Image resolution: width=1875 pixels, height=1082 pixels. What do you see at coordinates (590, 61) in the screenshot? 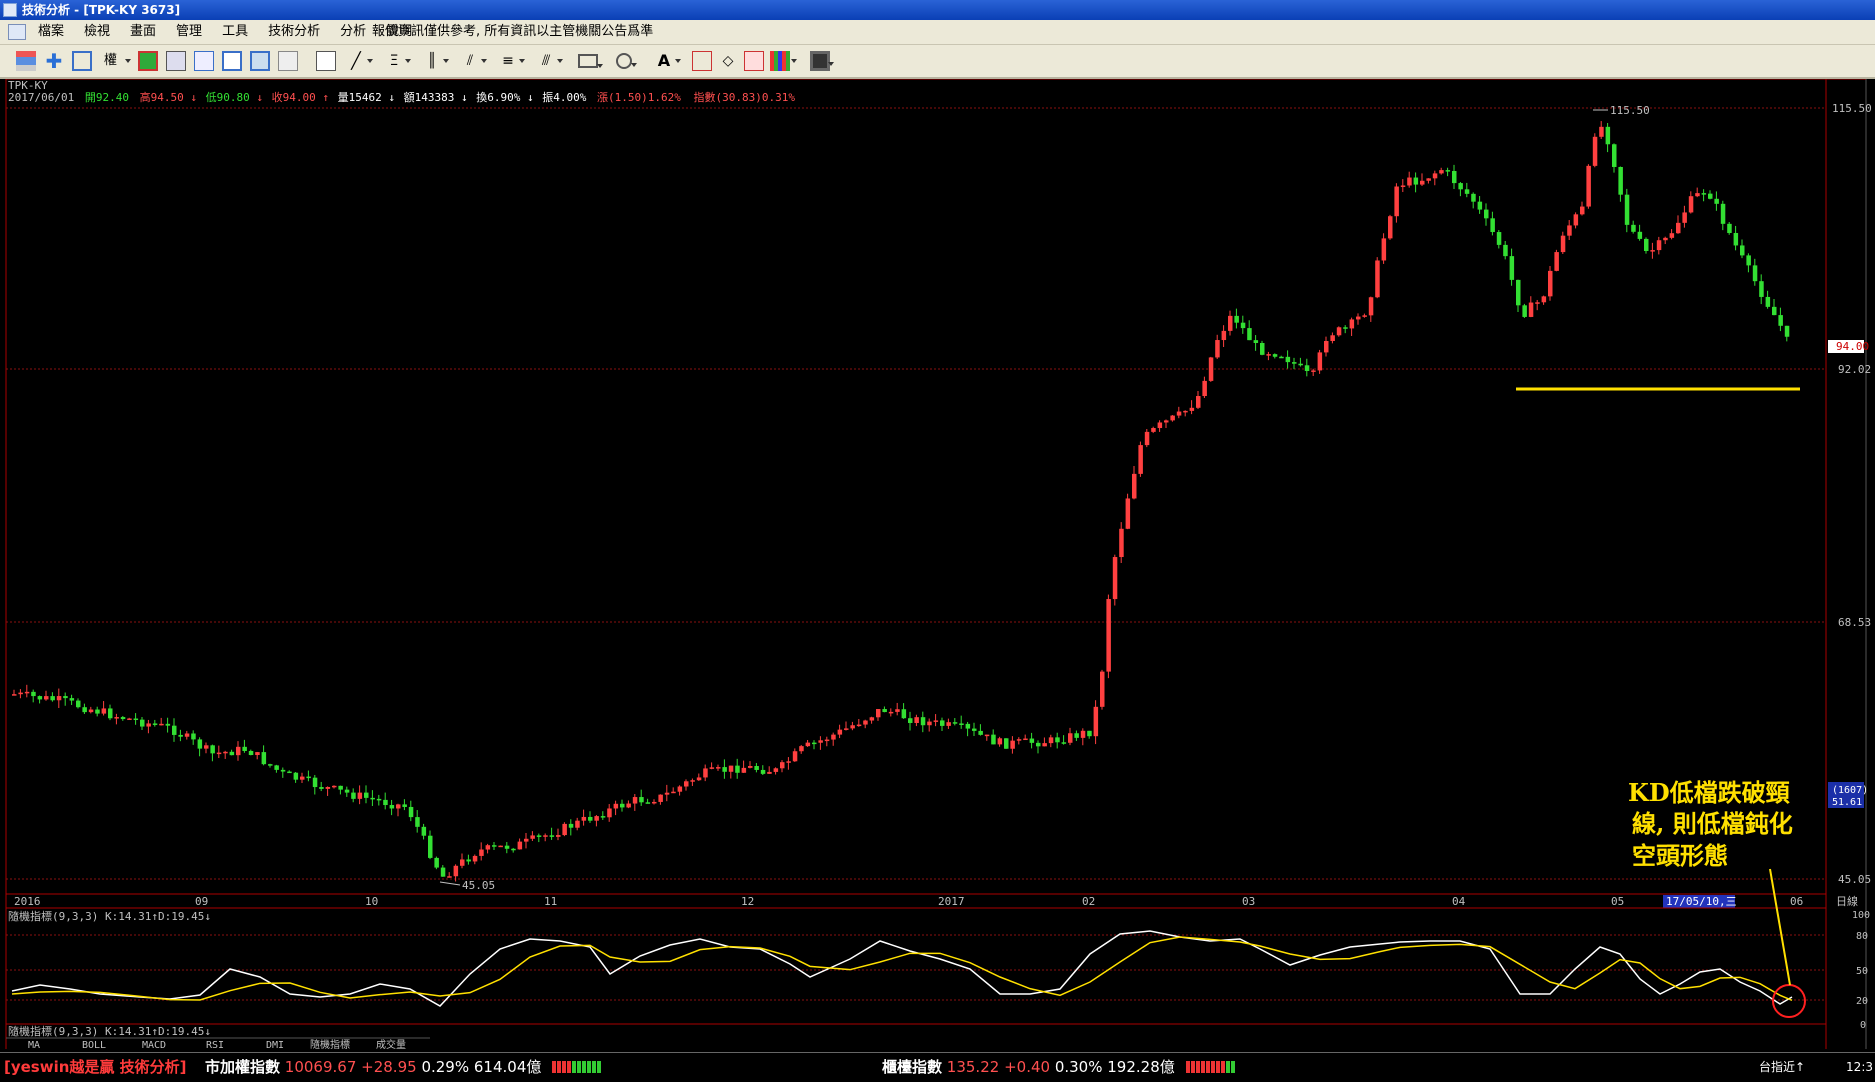
I see `rectangle-icon` at bounding box center [590, 61].